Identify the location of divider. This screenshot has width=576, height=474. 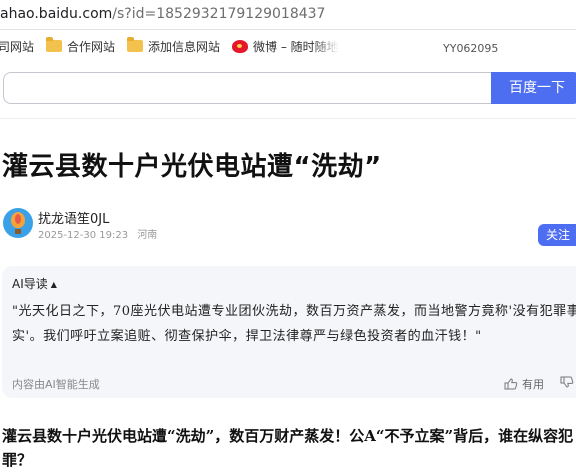
(288, 118).